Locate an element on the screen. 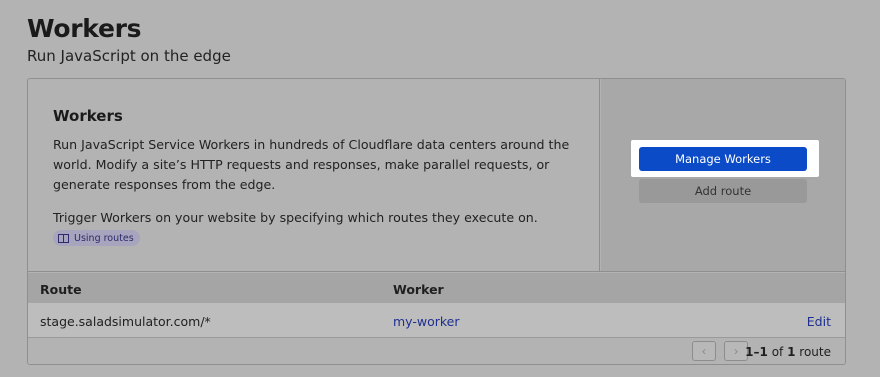 The width and height of the screenshot is (880, 377). page-total: 1 is located at coordinates (791, 352).